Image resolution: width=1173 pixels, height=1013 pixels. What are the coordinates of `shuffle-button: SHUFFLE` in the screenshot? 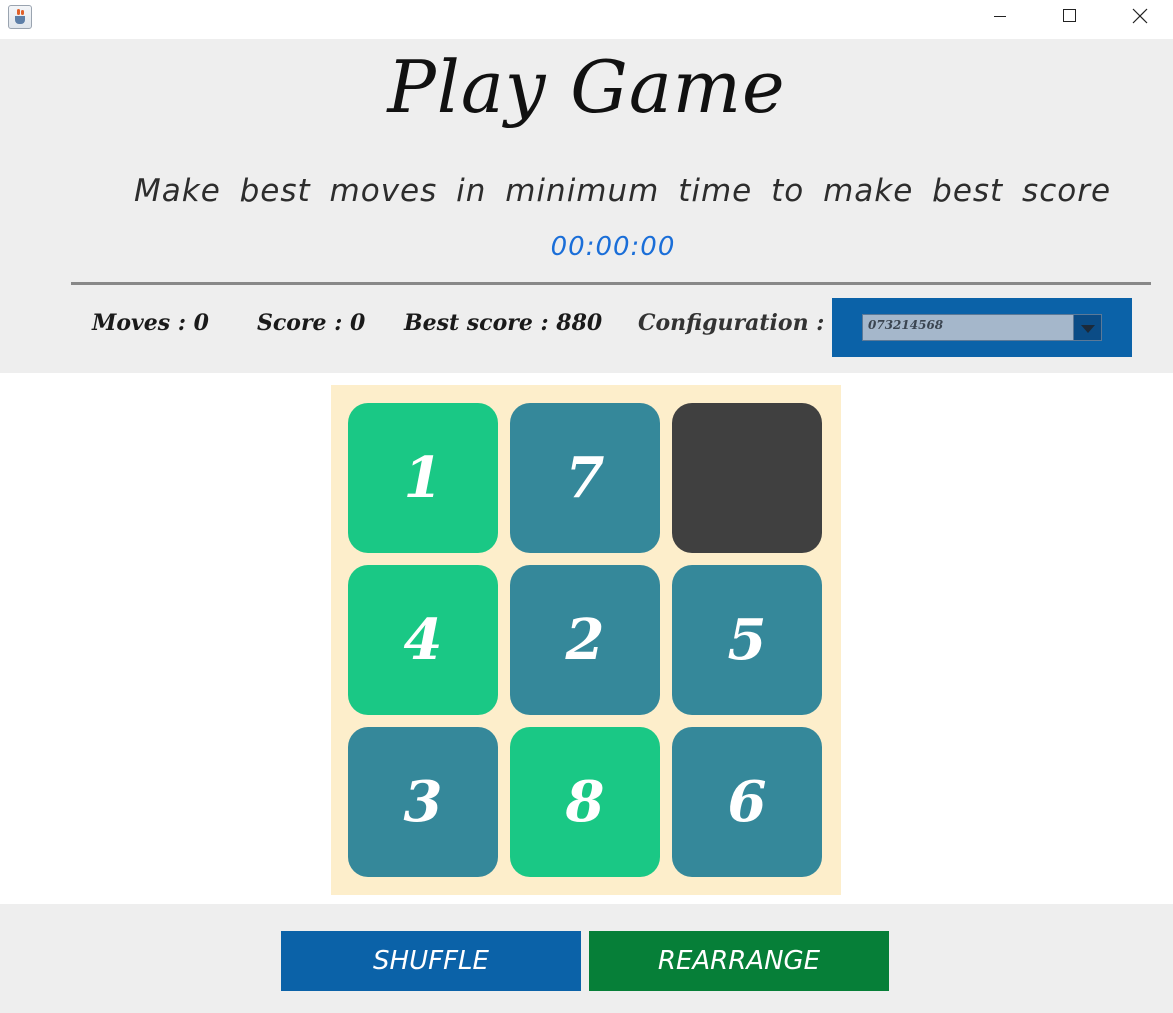 It's located at (431, 961).